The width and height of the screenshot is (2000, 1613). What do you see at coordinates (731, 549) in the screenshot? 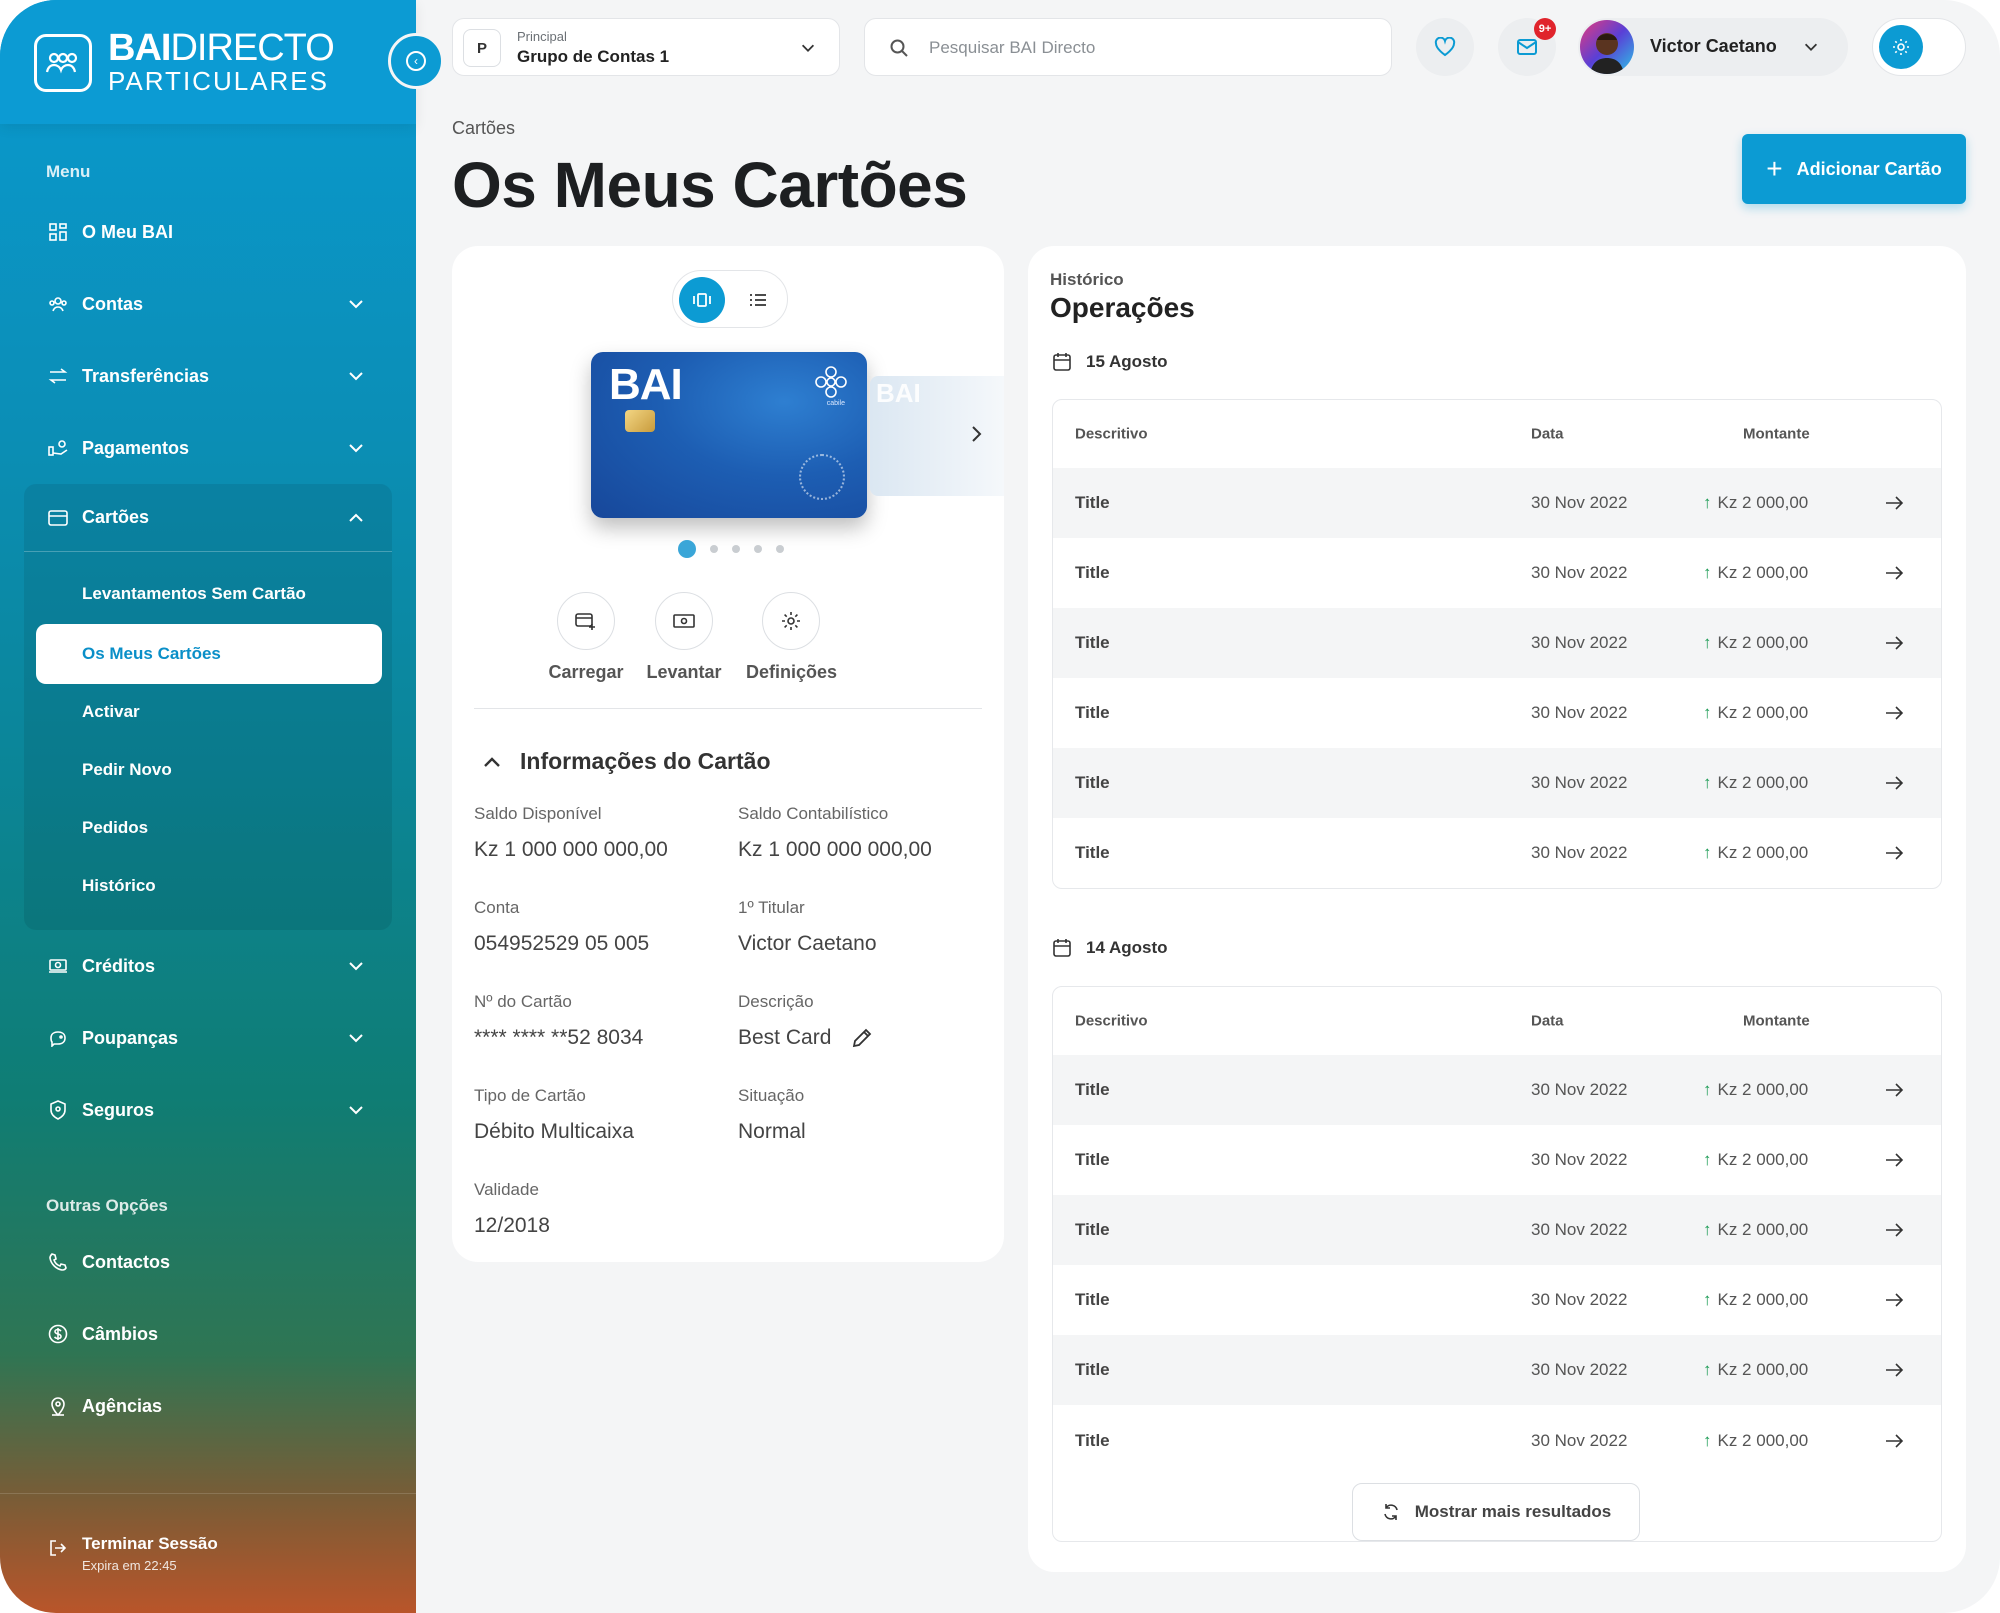
I see `carousel-pagination` at bounding box center [731, 549].